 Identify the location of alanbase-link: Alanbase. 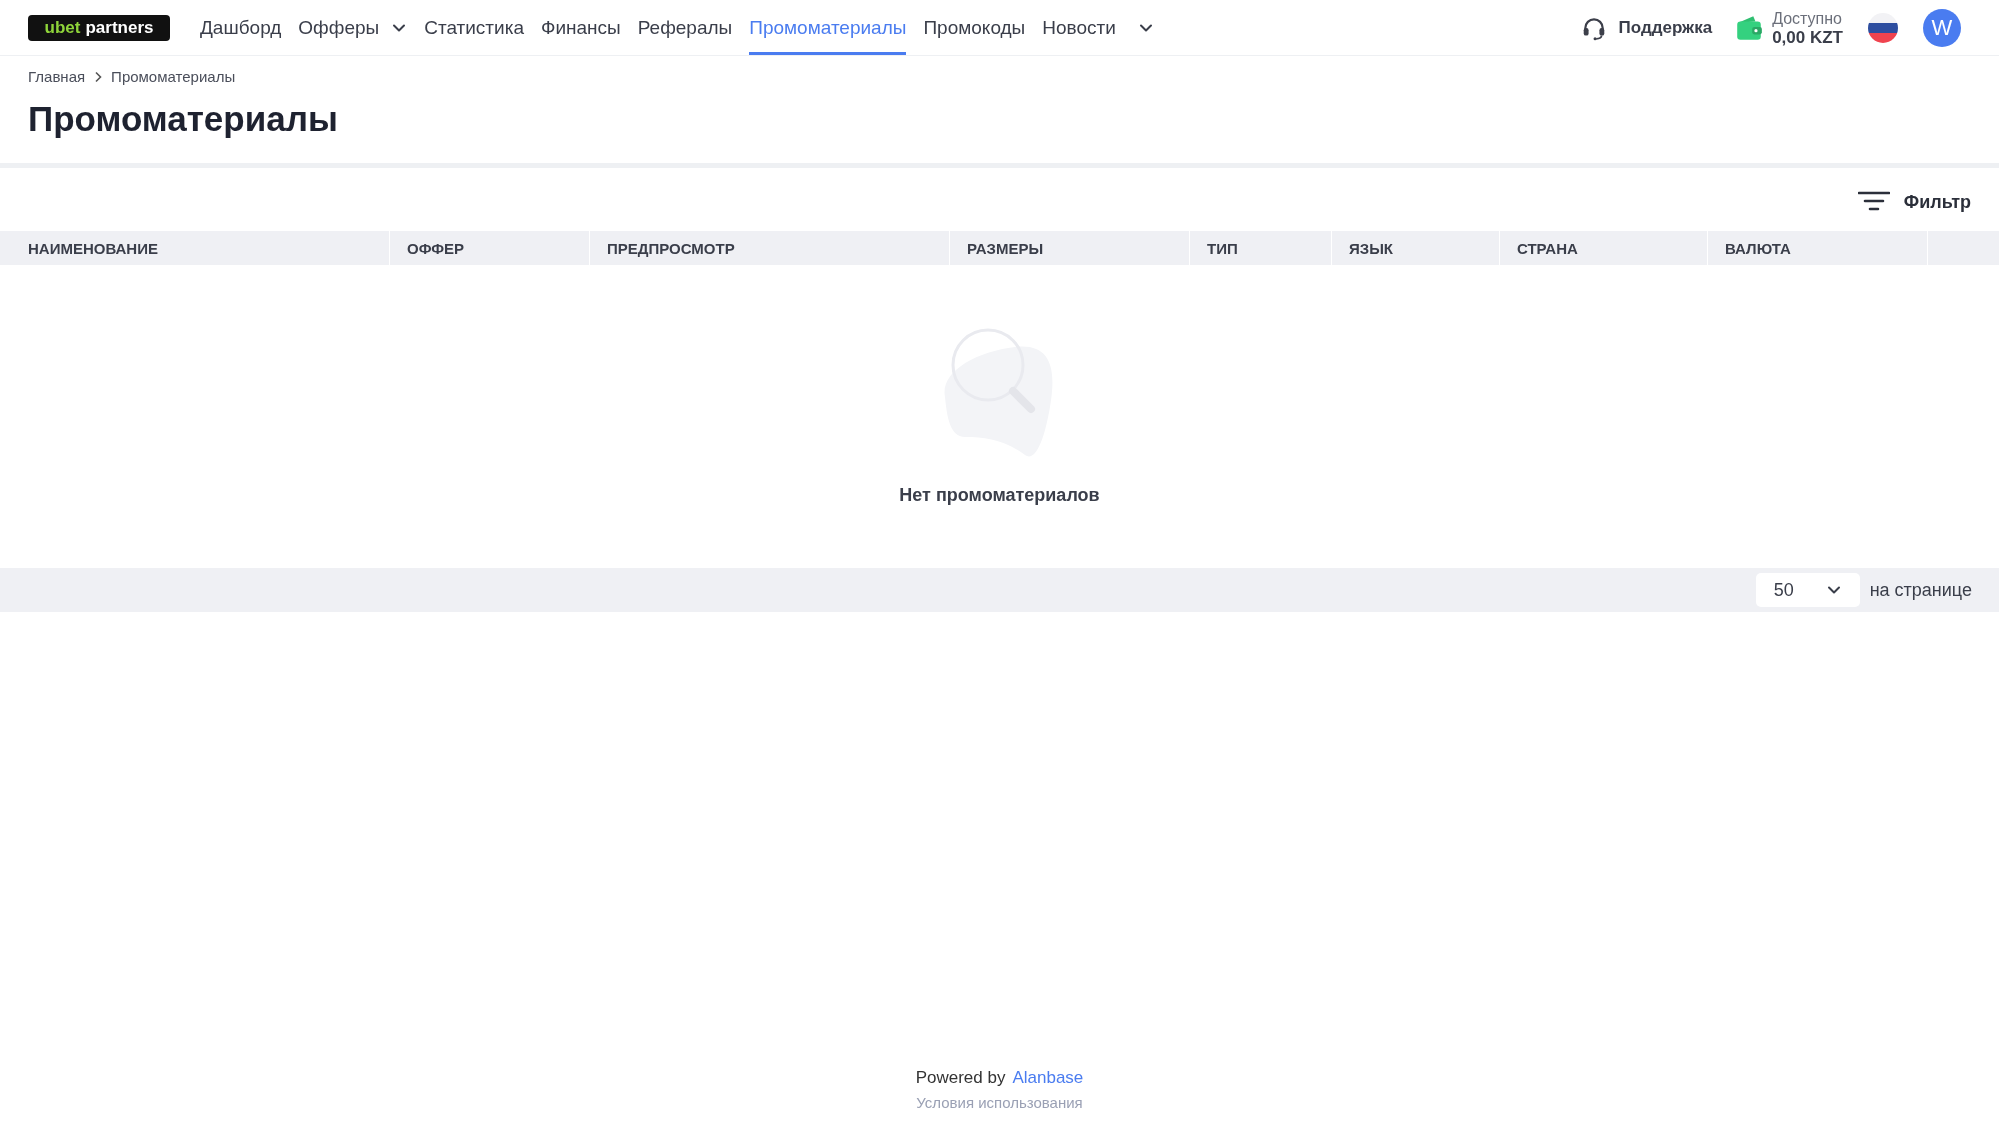
(1048, 1078).